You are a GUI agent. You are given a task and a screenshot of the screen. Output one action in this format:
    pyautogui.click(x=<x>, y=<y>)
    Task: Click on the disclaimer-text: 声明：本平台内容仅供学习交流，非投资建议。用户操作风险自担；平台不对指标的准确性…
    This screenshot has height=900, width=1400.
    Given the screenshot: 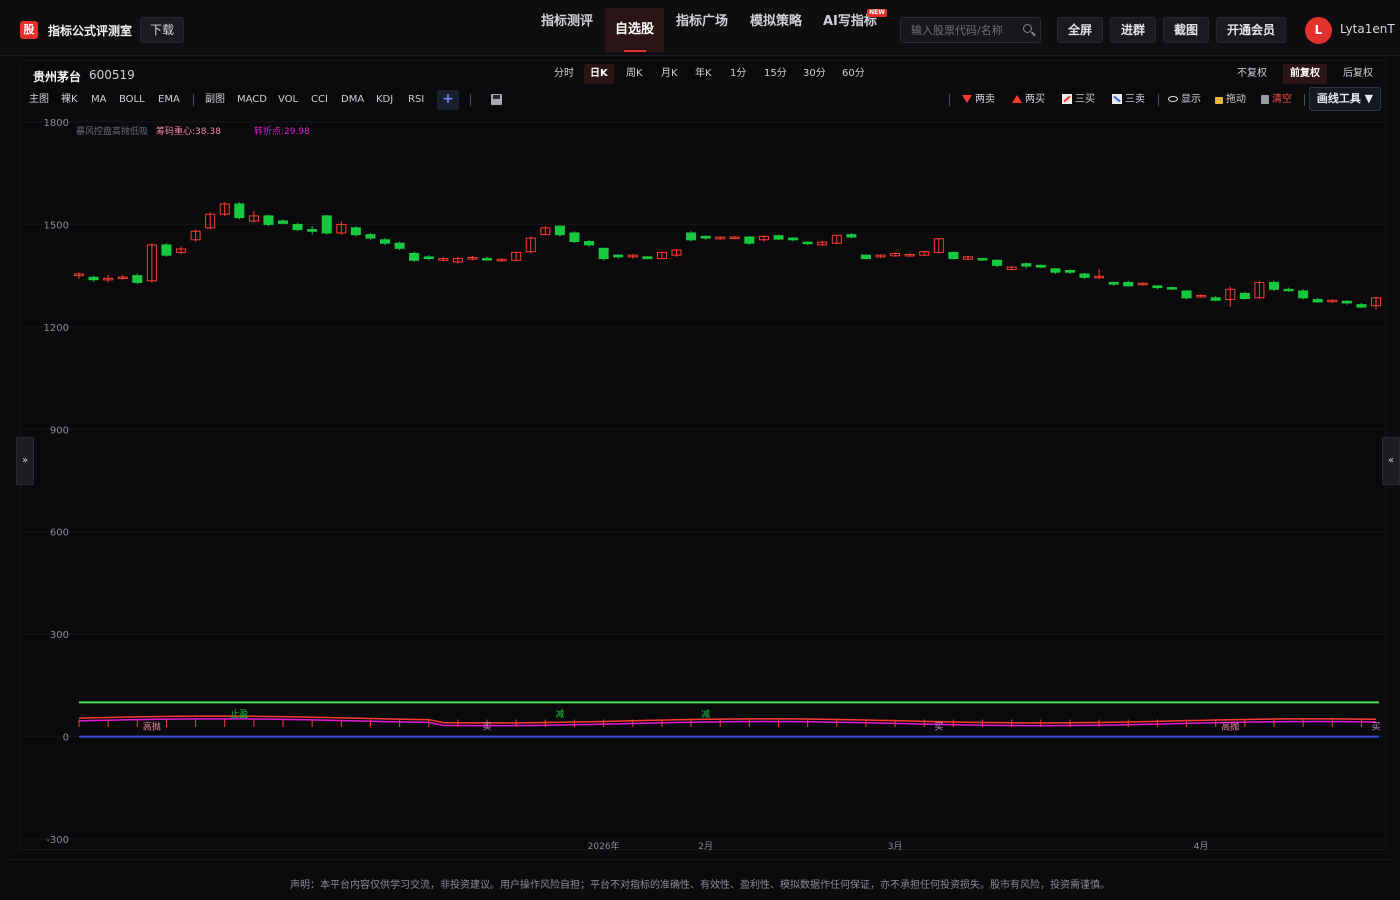 What is the action you would take?
    pyautogui.click(x=700, y=885)
    